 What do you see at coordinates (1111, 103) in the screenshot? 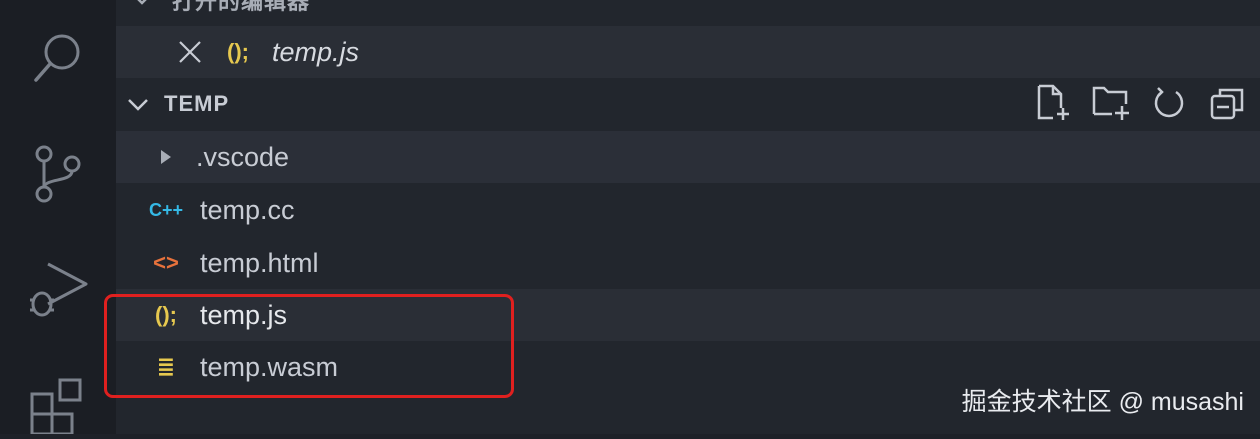
I see `new-folder-icon` at bounding box center [1111, 103].